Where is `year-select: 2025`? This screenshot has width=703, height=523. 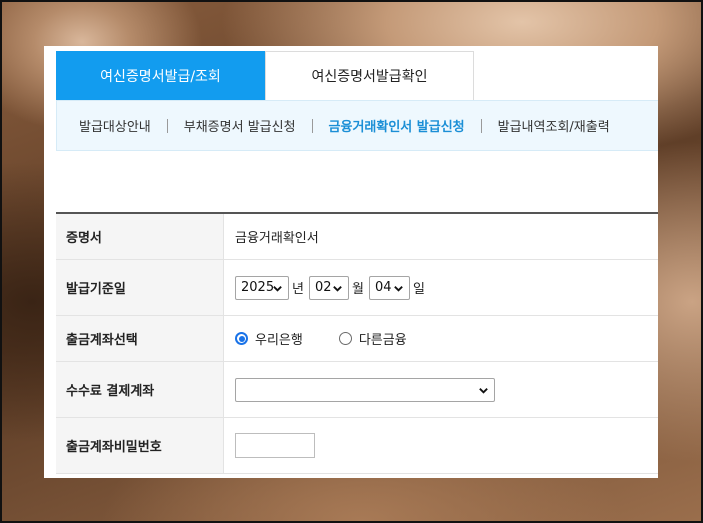
year-select: 2025 is located at coordinates (262, 287).